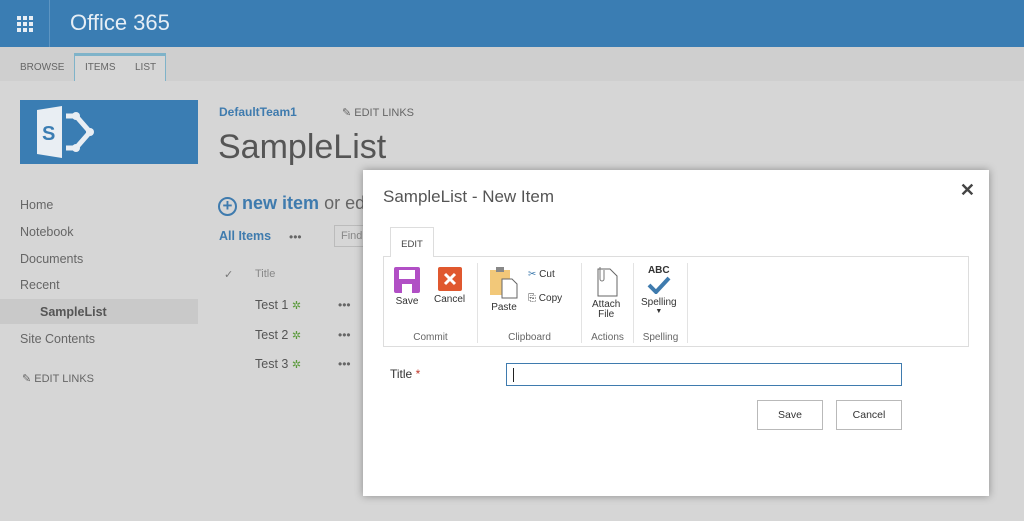  Describe the element at coordinates (295, 237) in the screenshot. I see `view-more-button: •••` at that location.